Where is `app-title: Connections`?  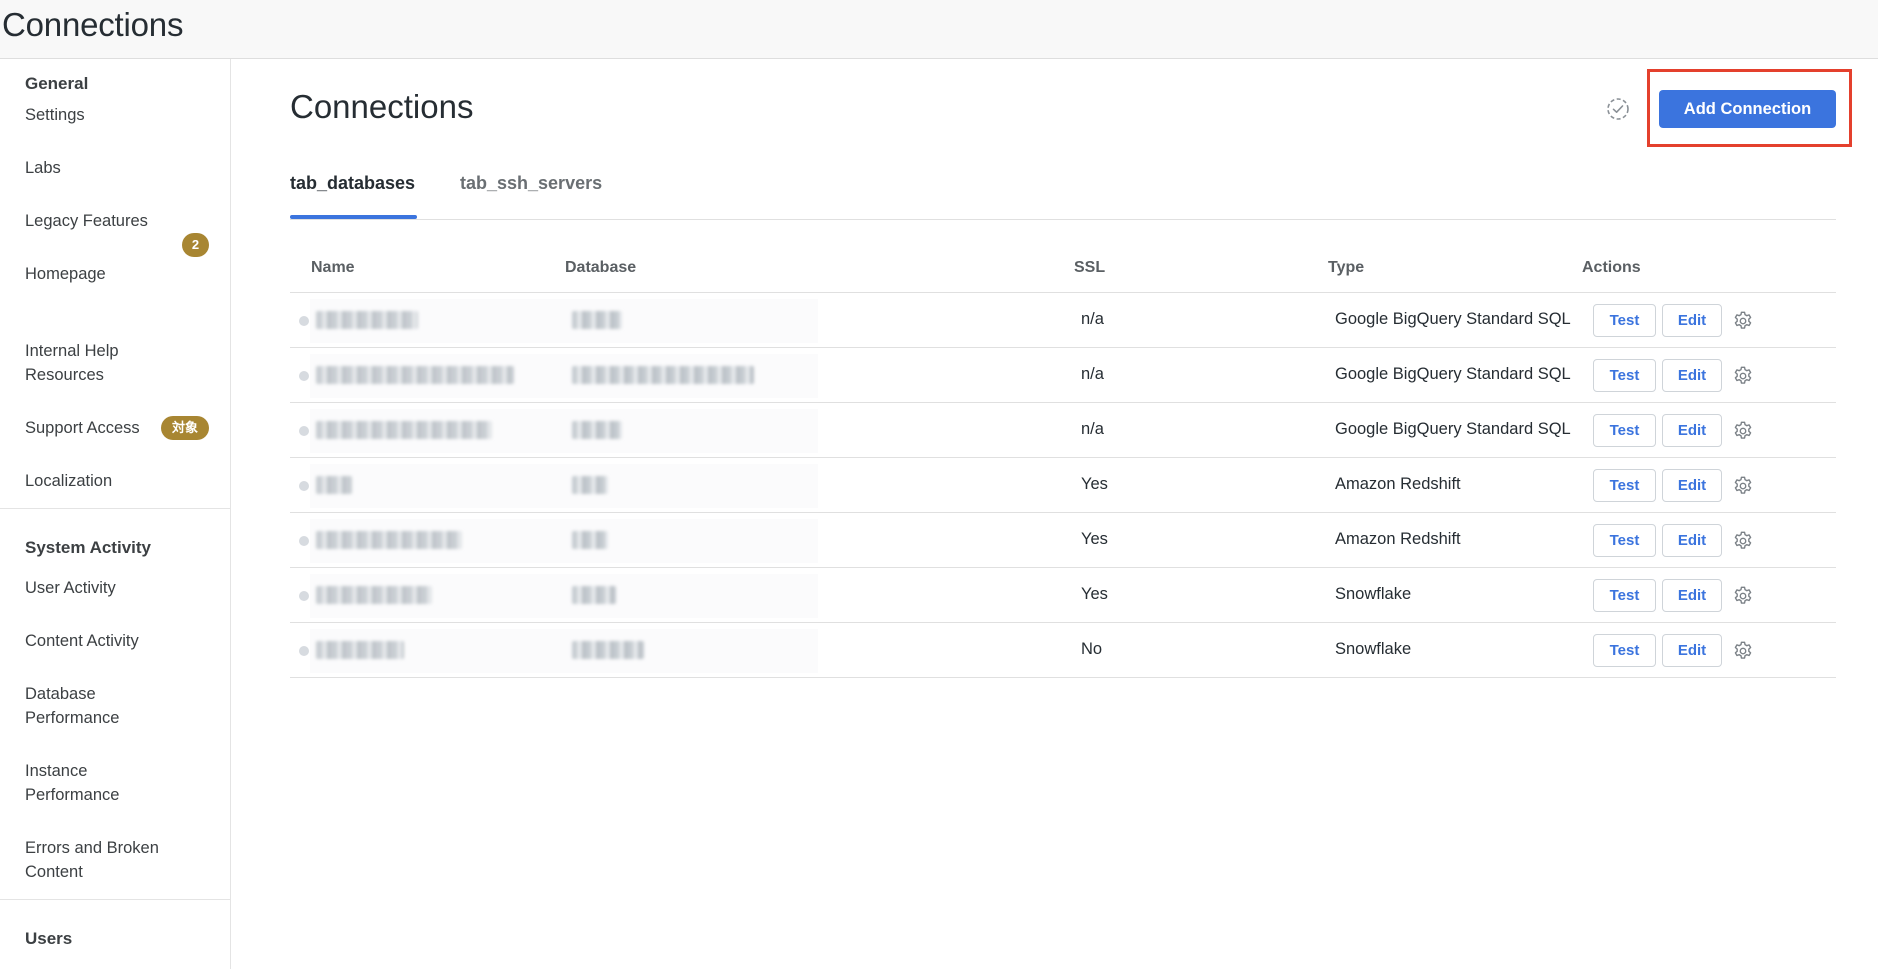 app-title: Connections is located at coordinates (93, 24).